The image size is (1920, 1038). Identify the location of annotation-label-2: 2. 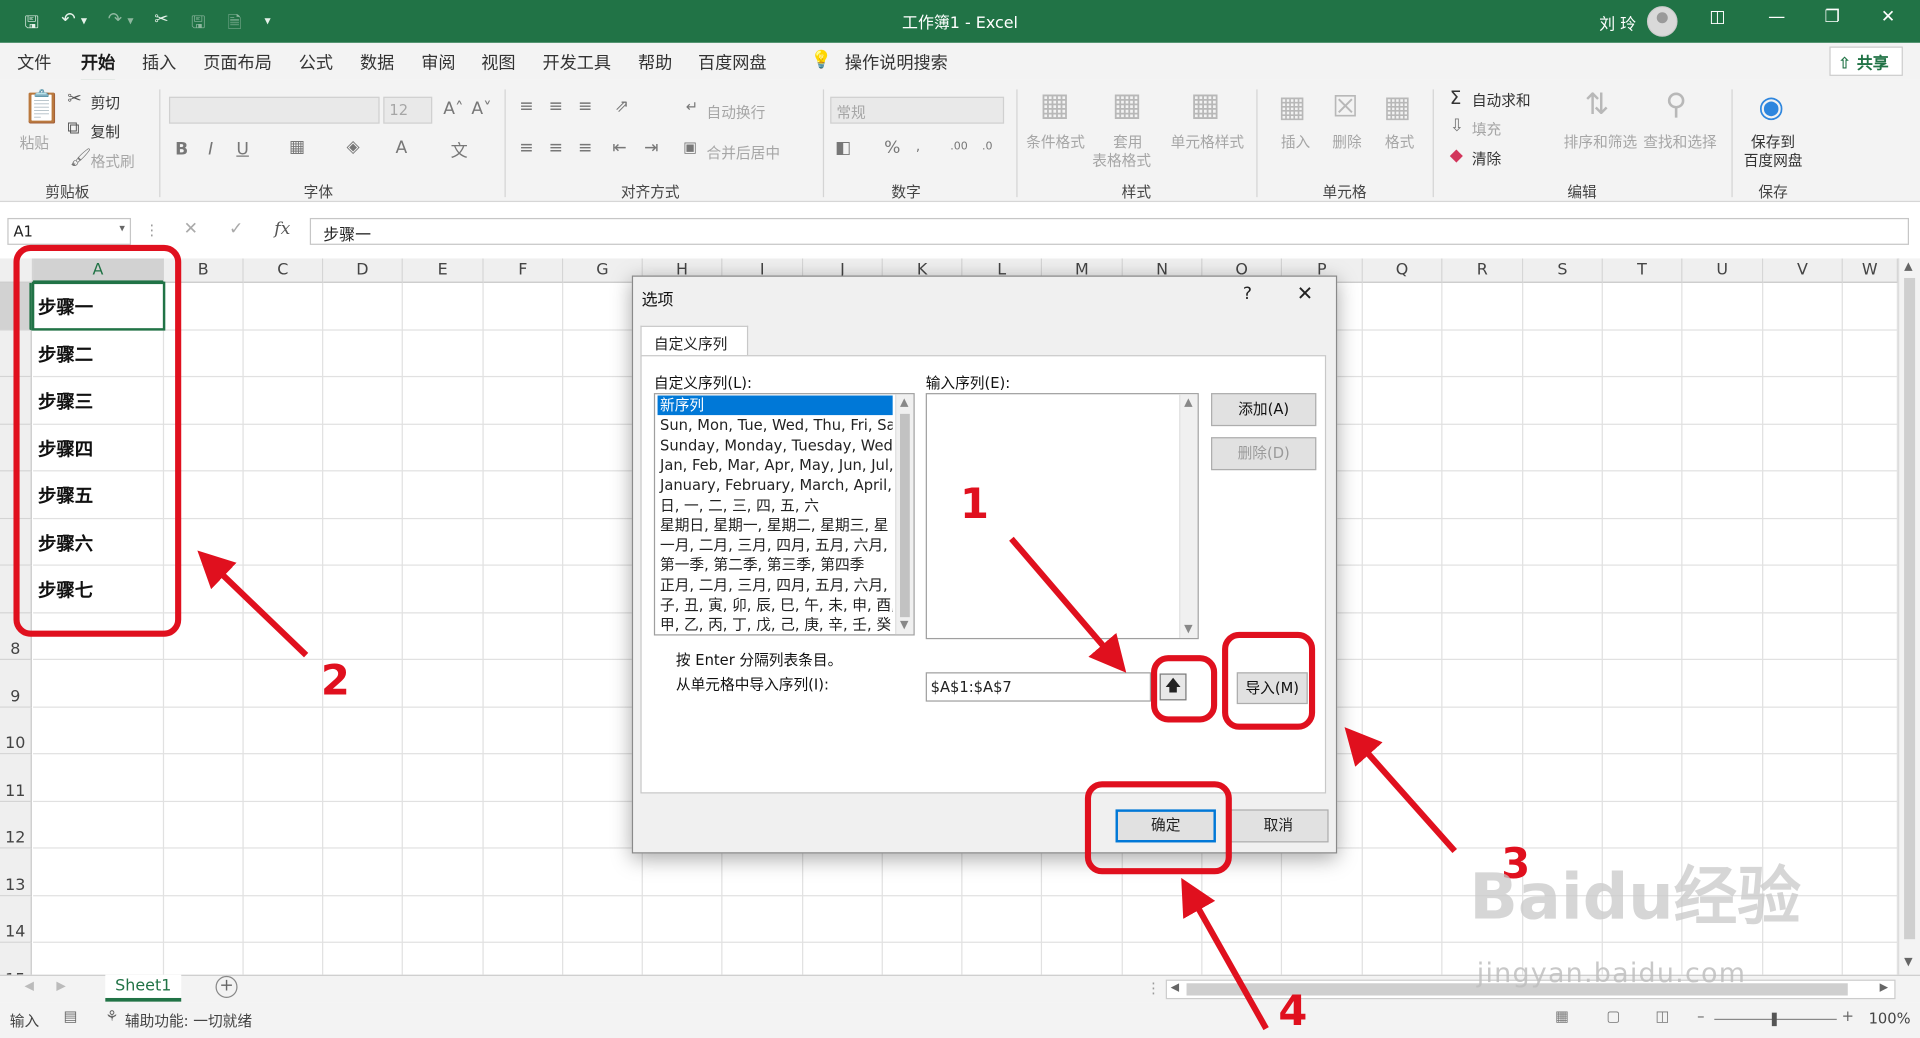
(335, 681).